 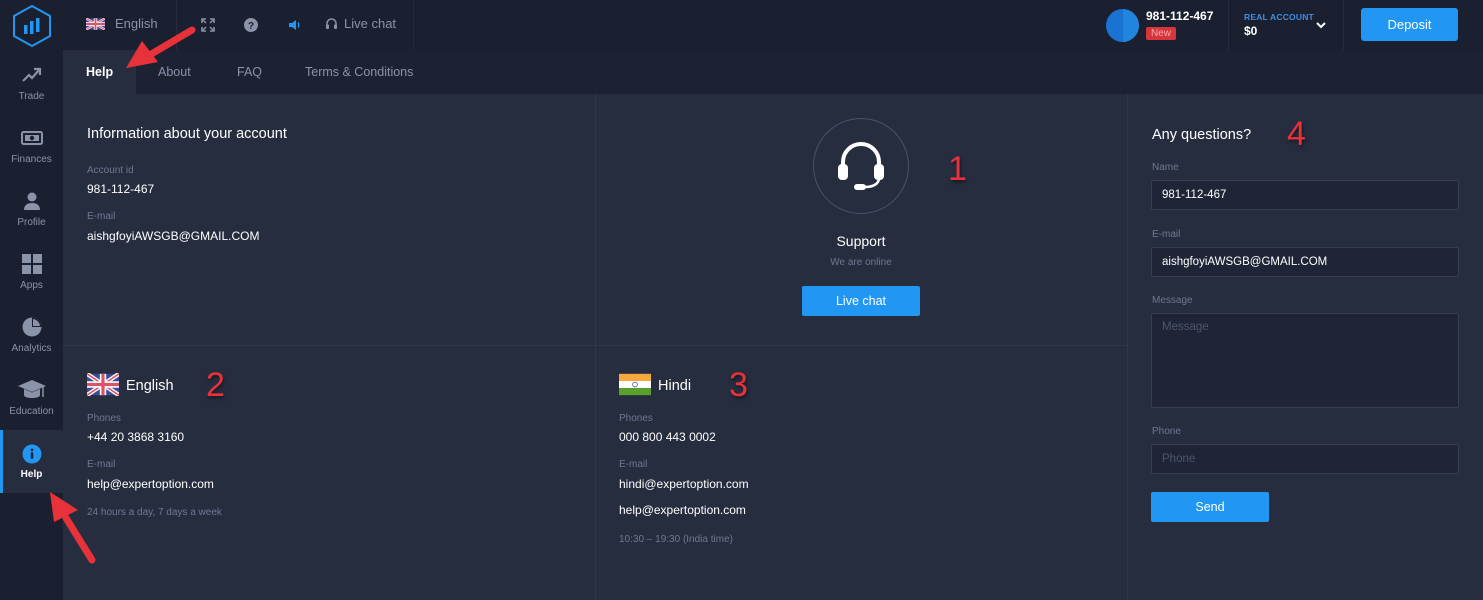 I want to click on sidebar-item-label: Analytics, so click(x=31, y=348).